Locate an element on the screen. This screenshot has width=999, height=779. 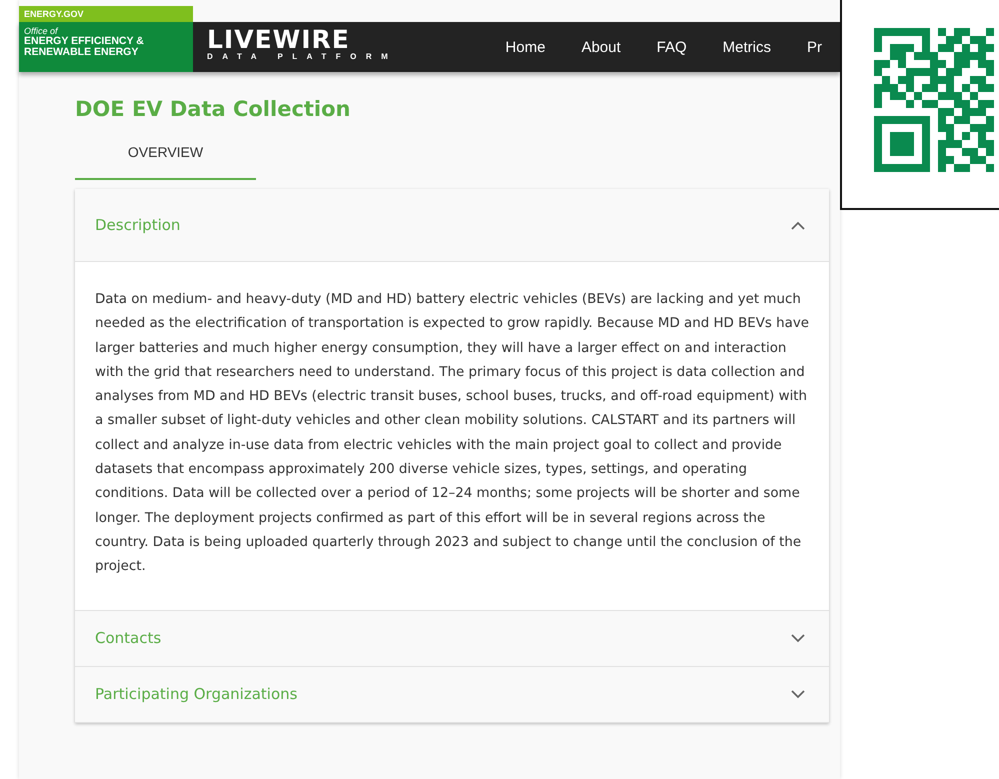
nav-link: FAQ is located at coordinates (671, 47).